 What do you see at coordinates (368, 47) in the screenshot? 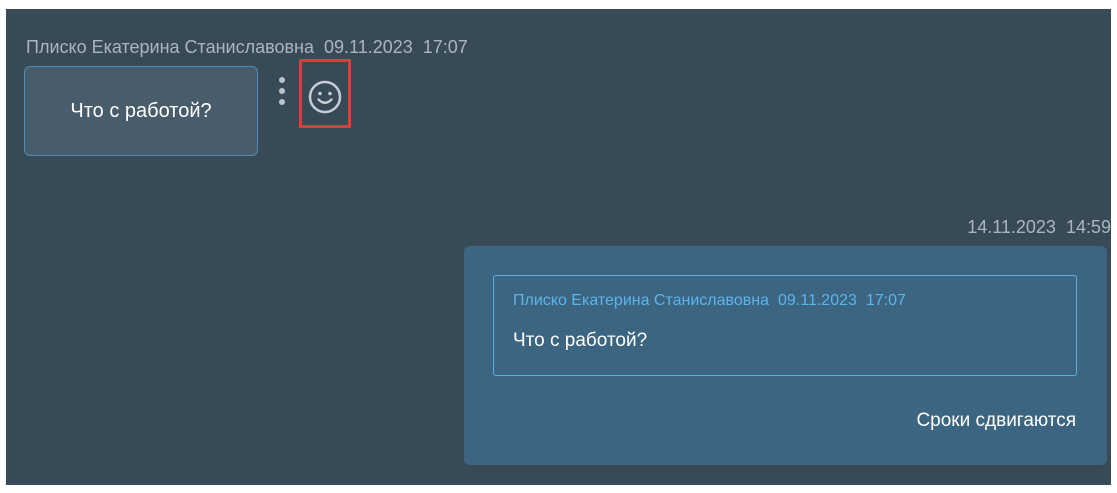
I see `message-date: 09.11.2023` at bounding box center [368, 47].